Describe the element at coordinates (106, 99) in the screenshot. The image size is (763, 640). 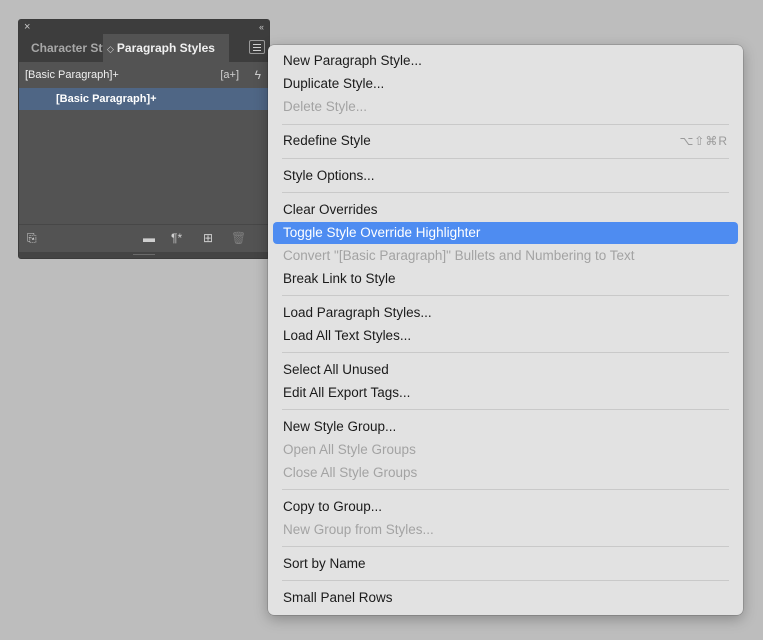
I see `list-item-label: [Basic Paragraph]+` at that location.